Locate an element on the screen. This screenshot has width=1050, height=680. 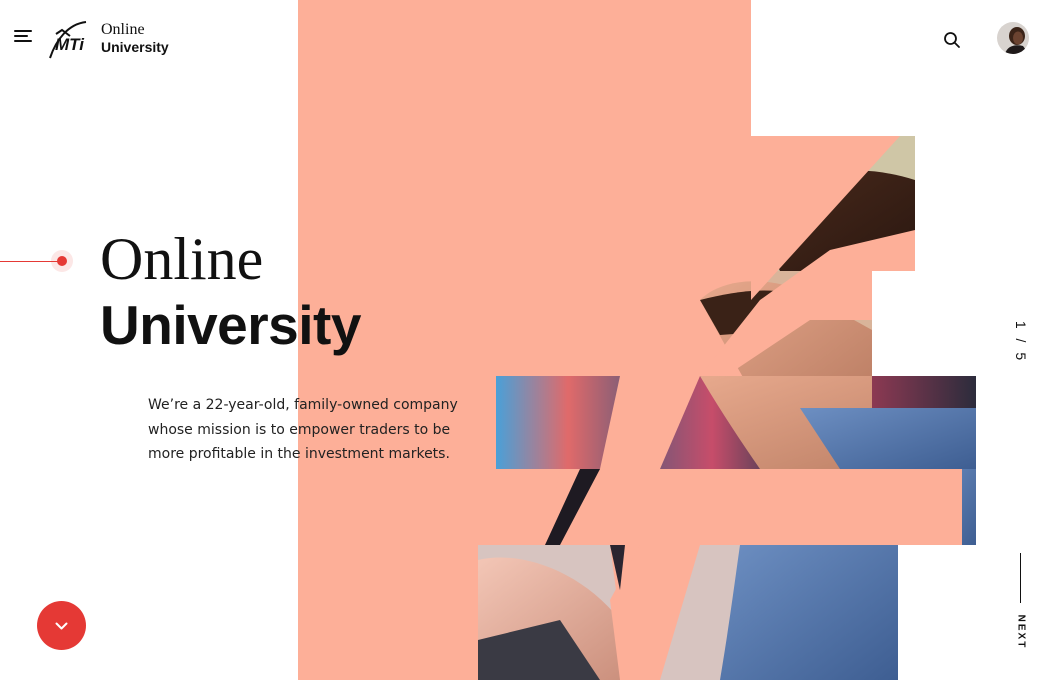
brand-name: Online University is located at coordinates (135, 38).